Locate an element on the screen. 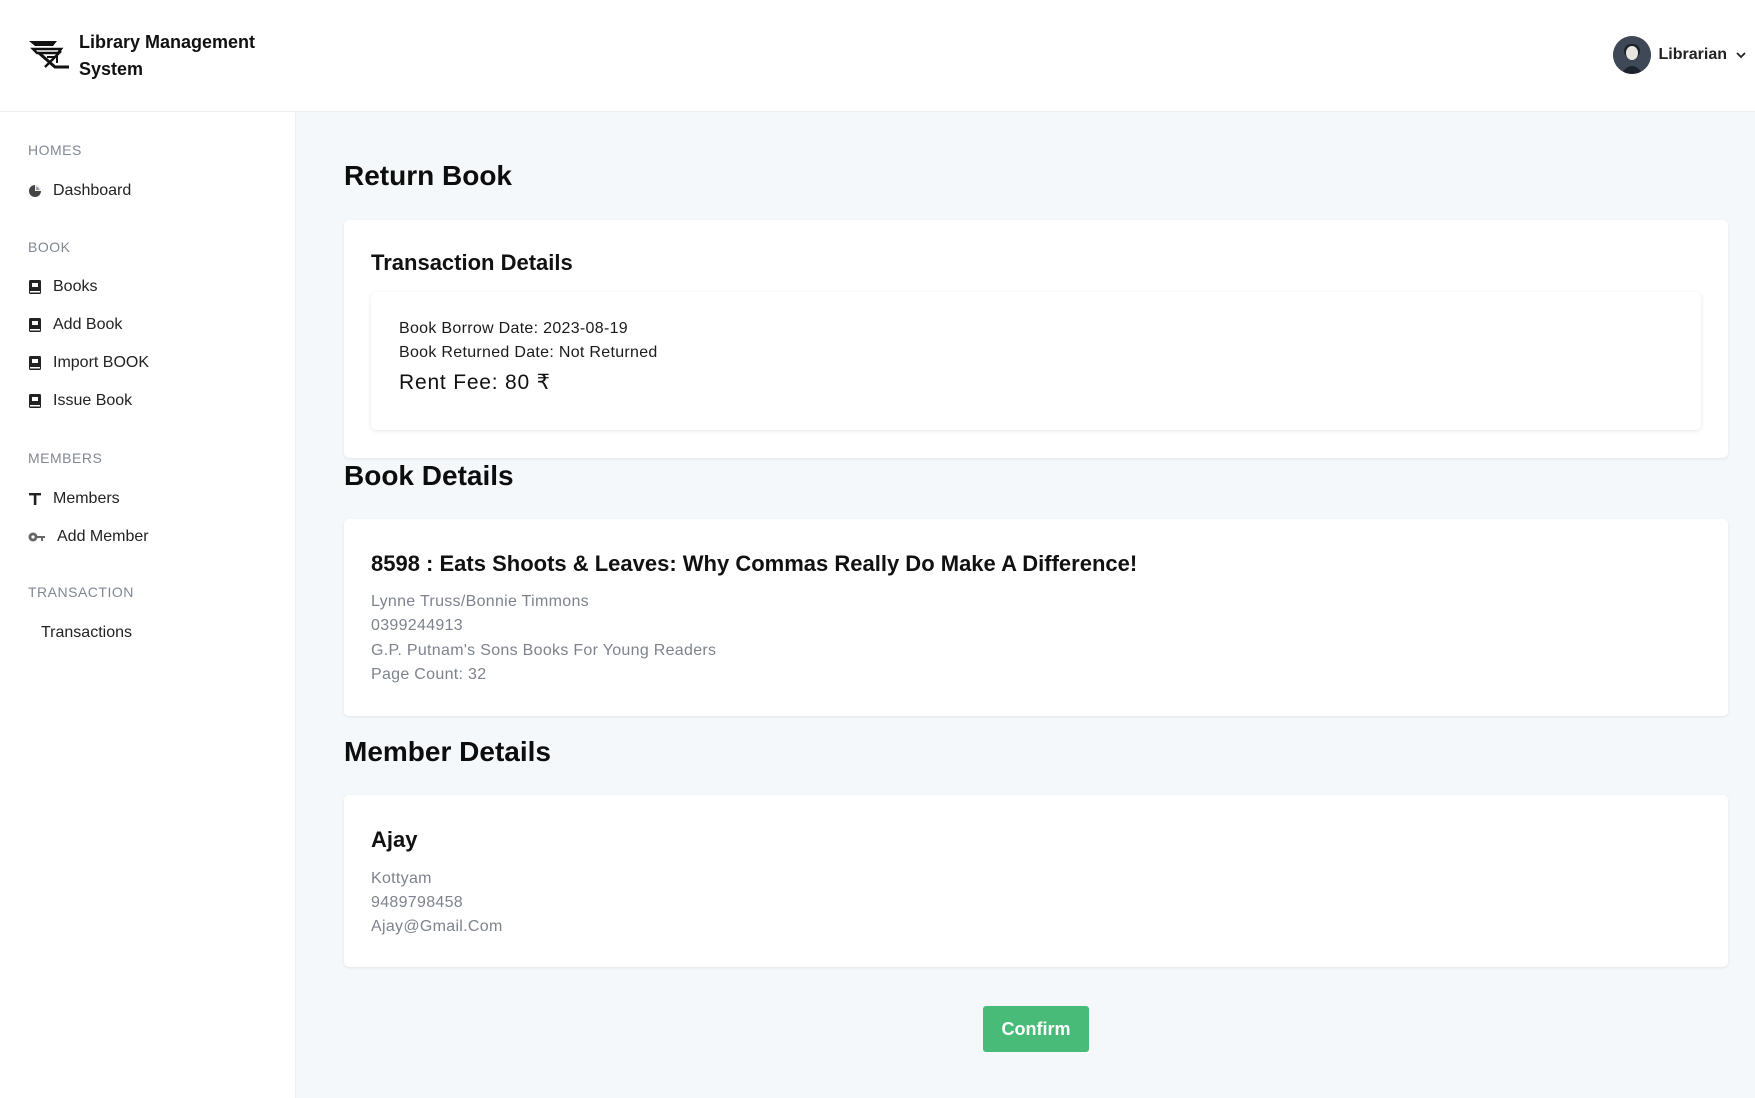  key-icon is located at coordinates (37, 537).